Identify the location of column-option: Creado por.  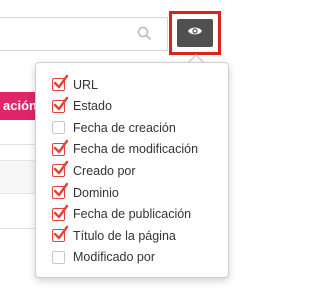
(94, 170).